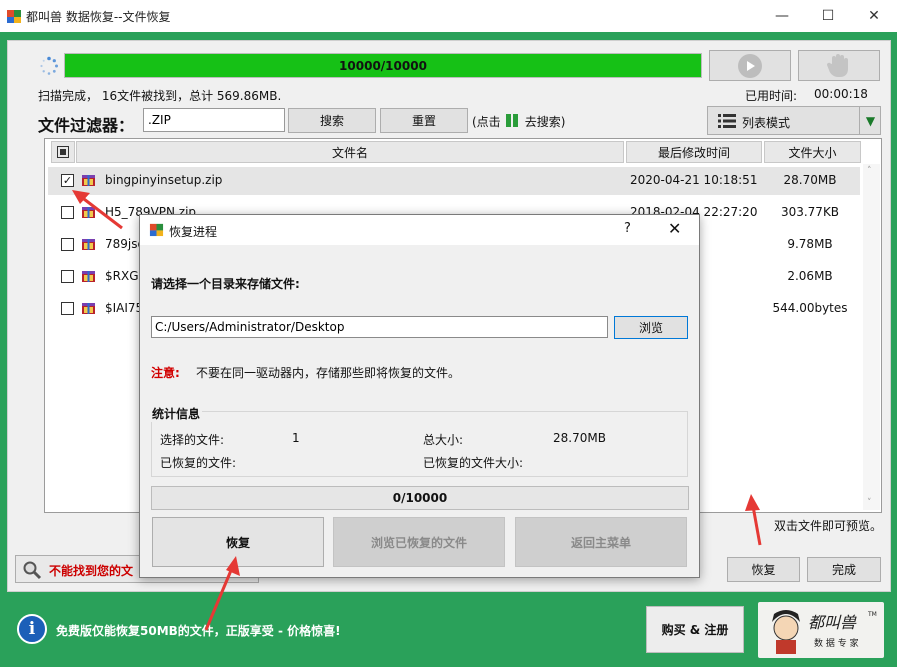 The height and width of the screenshot is (667, 897). What do you see at coordinates (695, 629) in the screenshot?
I see `buy-register-button: 购买 & 注册` at bounding box center [695, 629].